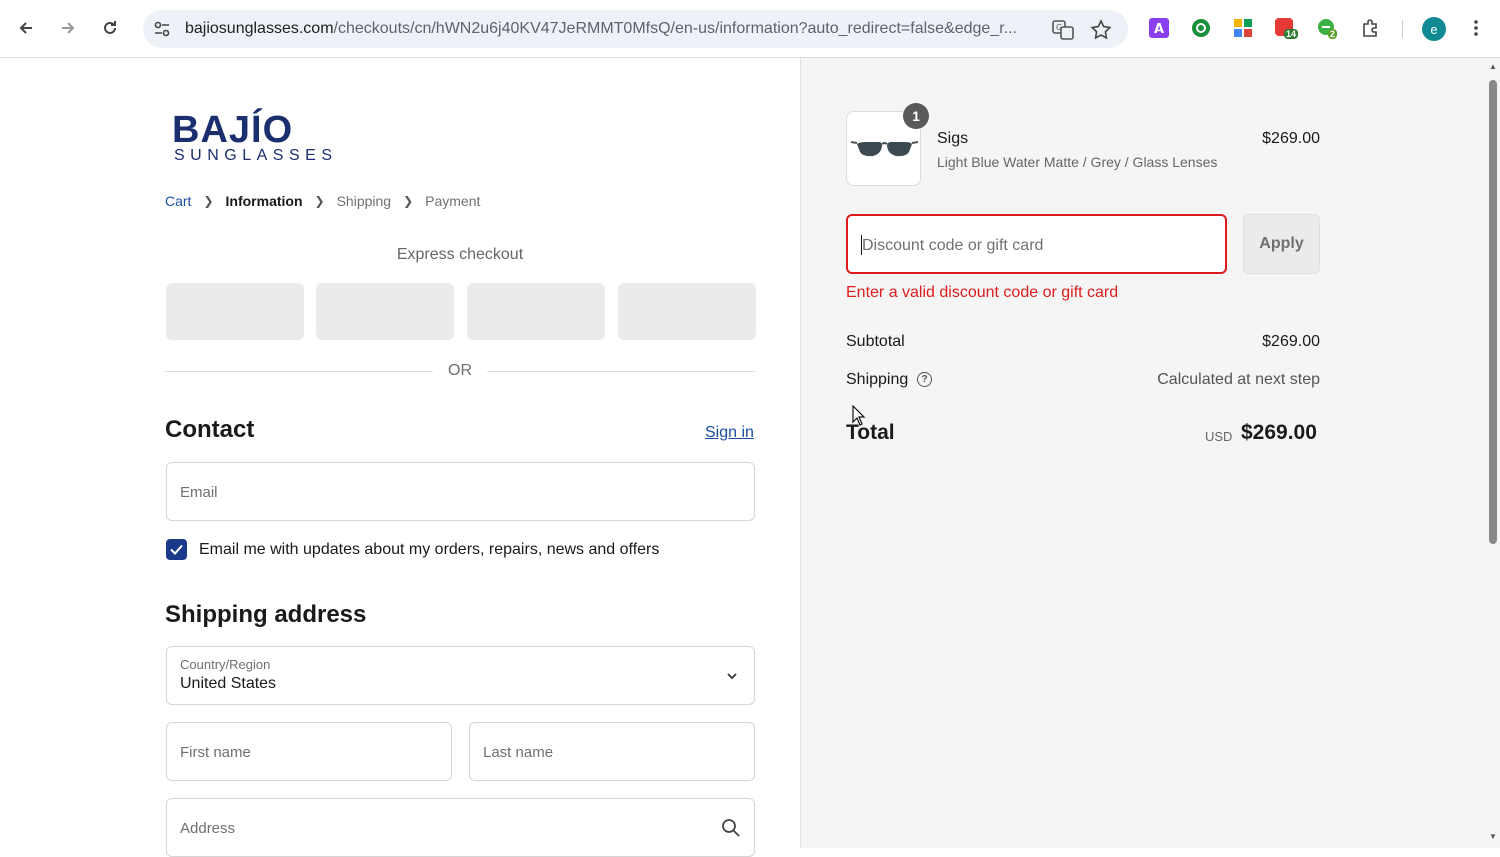 The height and width of the screenshot is (857, 1500). I want to click on extension-red-icon: 14, so click(1286, 29).